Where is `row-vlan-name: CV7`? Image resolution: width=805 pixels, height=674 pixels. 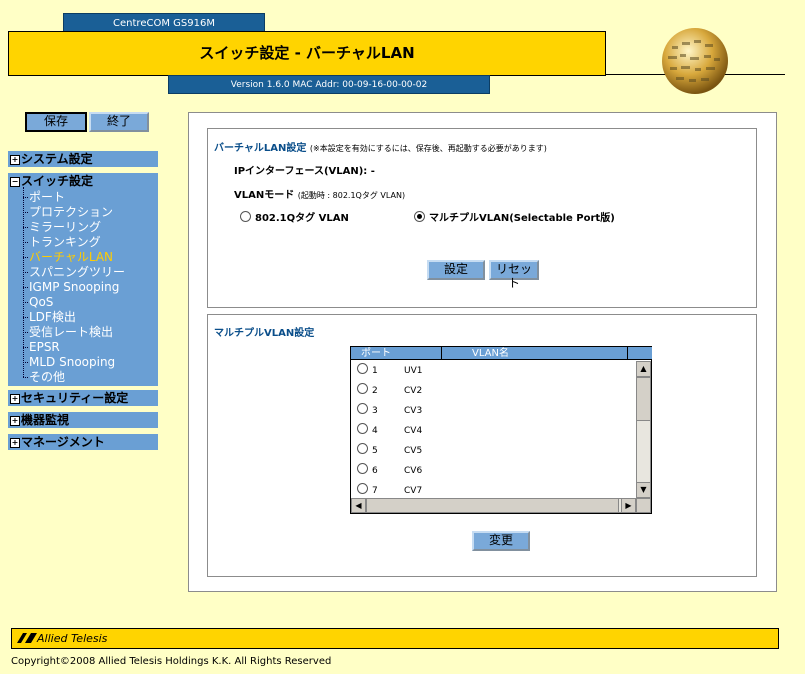
row-vlan-name: CV7 is located at coordinates (413, 491).